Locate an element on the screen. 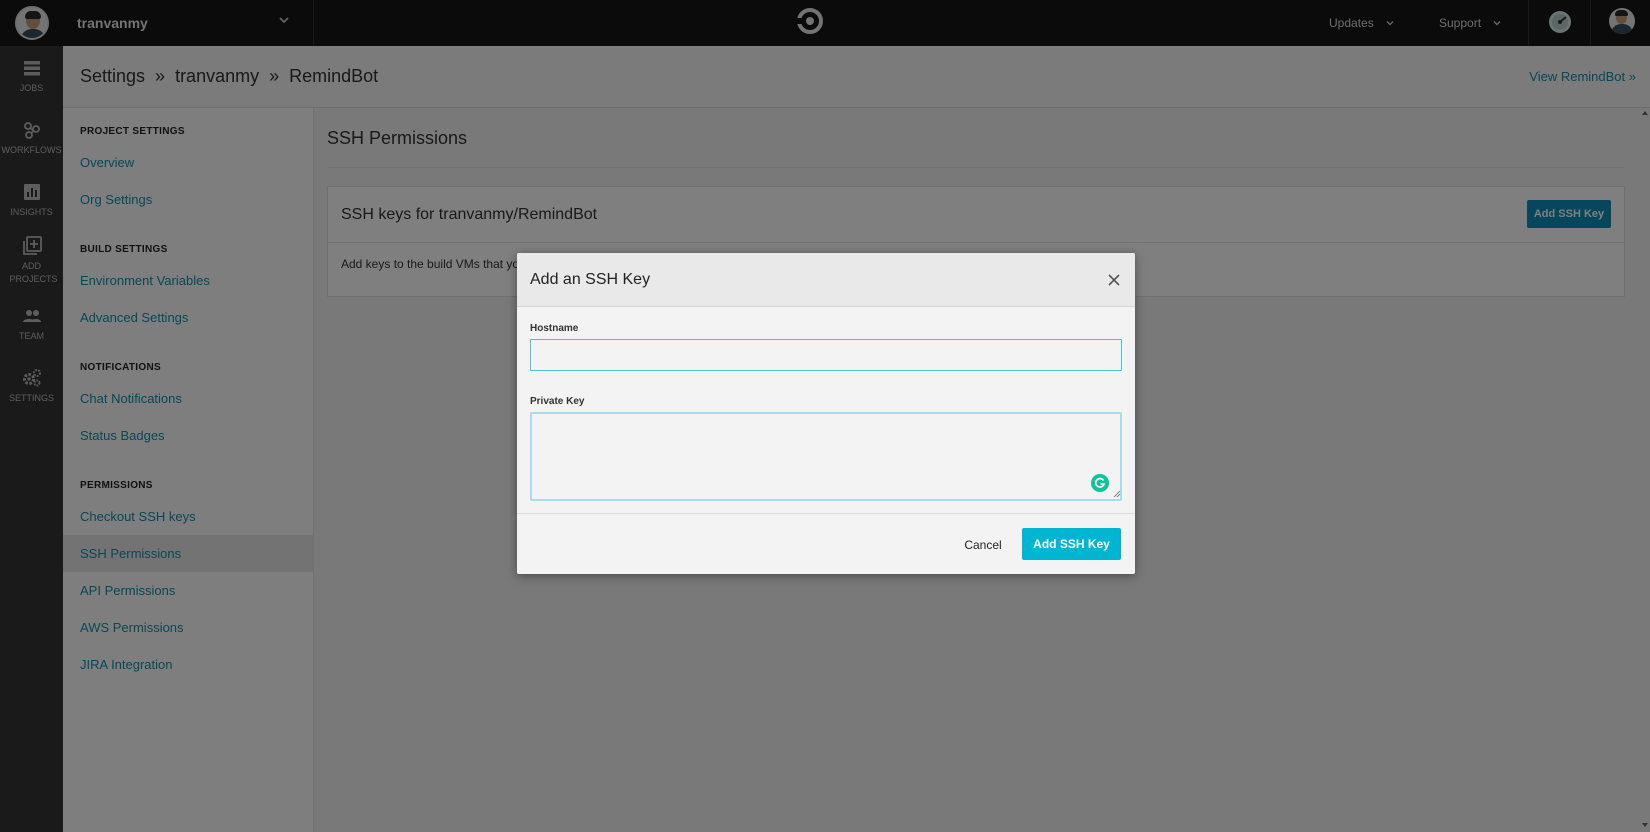 This screenshot has width=1650, height=832. cancel-button: Cancel is located at coordinates (983, 545).